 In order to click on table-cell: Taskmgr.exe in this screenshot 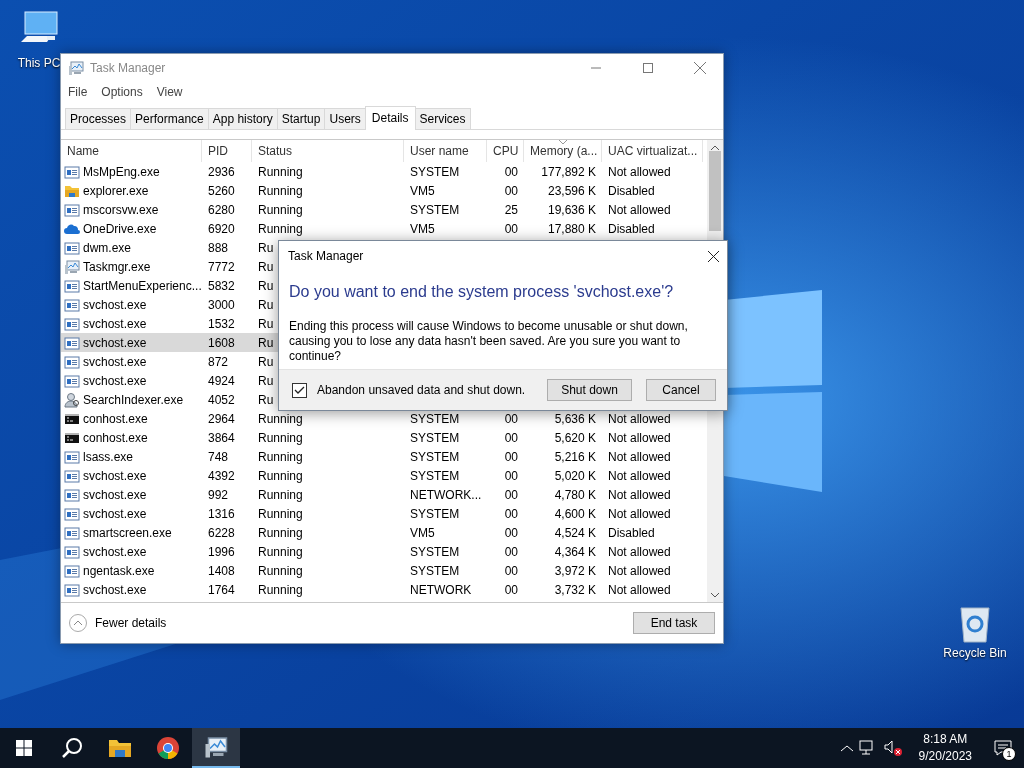, I will do `click(117, 266)`.